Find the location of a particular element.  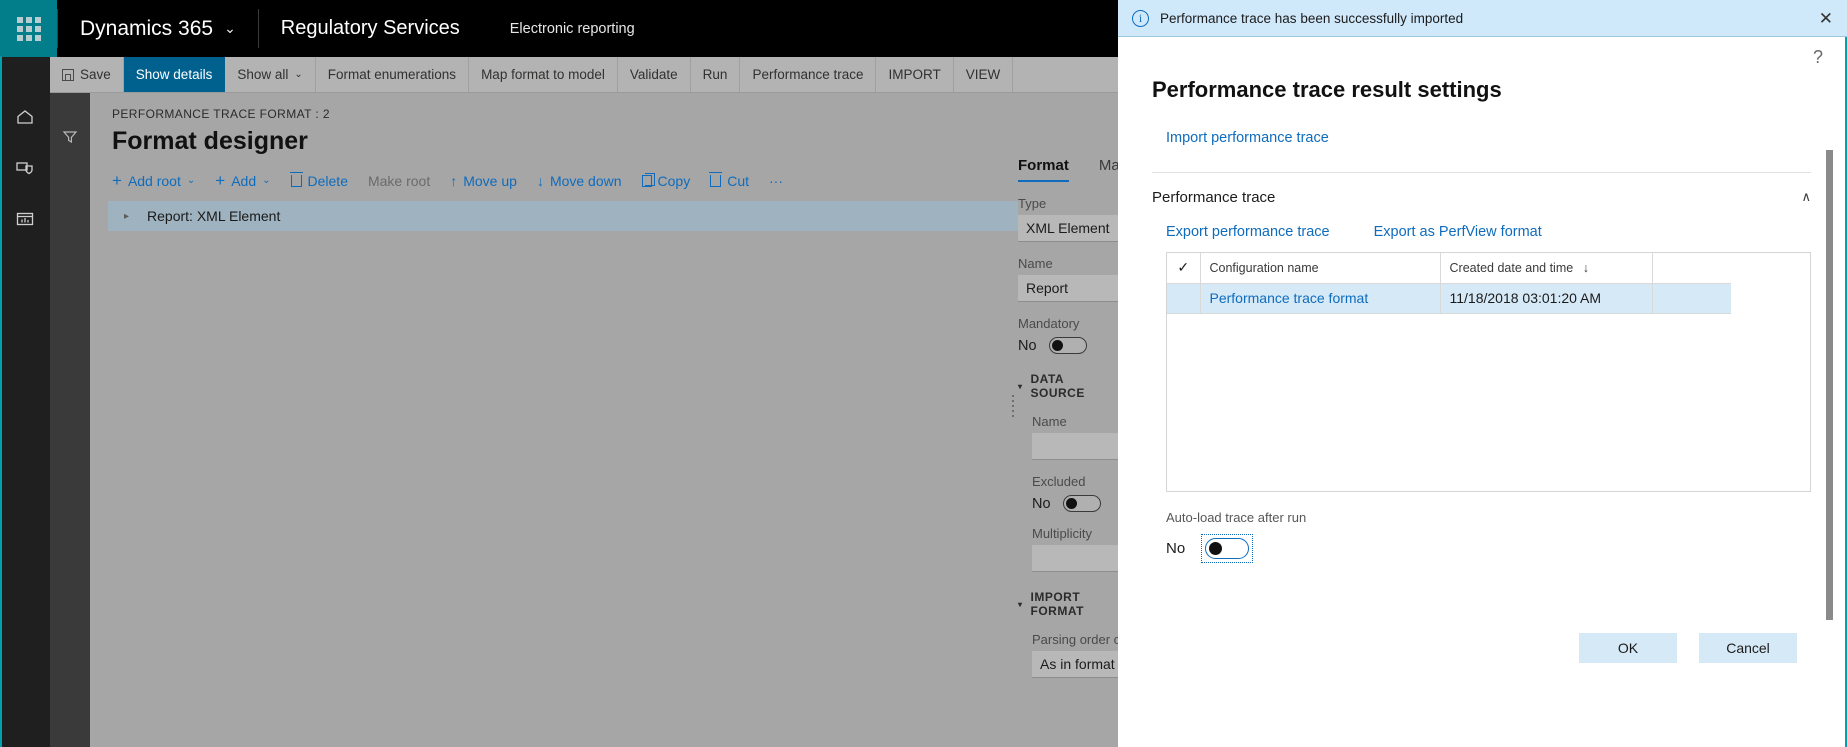

tab-format: Format is located at coordinates (1043, 169).